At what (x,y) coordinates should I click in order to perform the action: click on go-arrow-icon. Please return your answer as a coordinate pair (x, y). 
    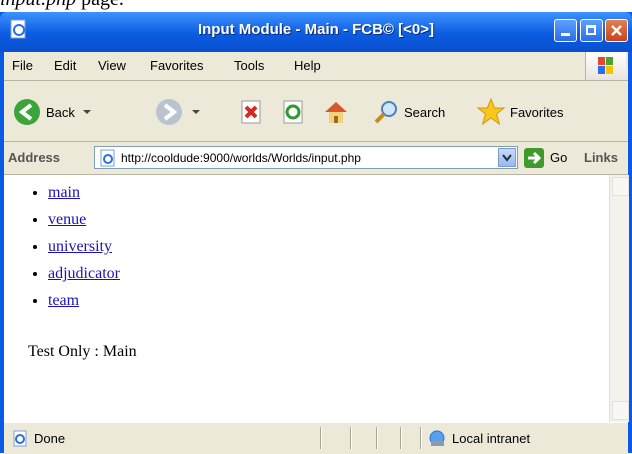
    Looking at the image, I should click on (535, 158).